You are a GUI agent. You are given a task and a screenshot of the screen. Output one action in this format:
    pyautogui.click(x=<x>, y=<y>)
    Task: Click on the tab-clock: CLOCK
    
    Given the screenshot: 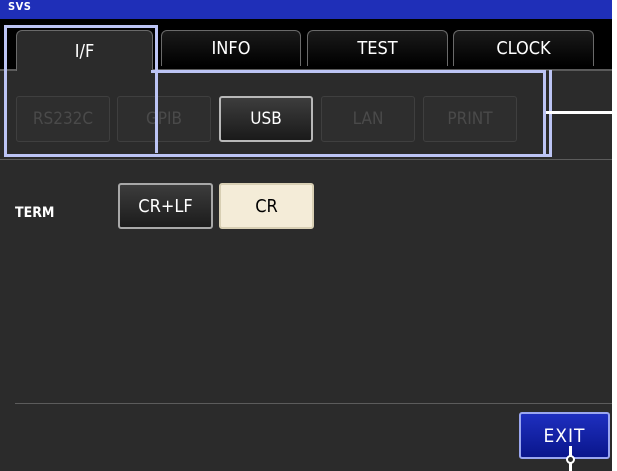 What is the action you would take?
    pyautogui.click(x=523, y=48)
    